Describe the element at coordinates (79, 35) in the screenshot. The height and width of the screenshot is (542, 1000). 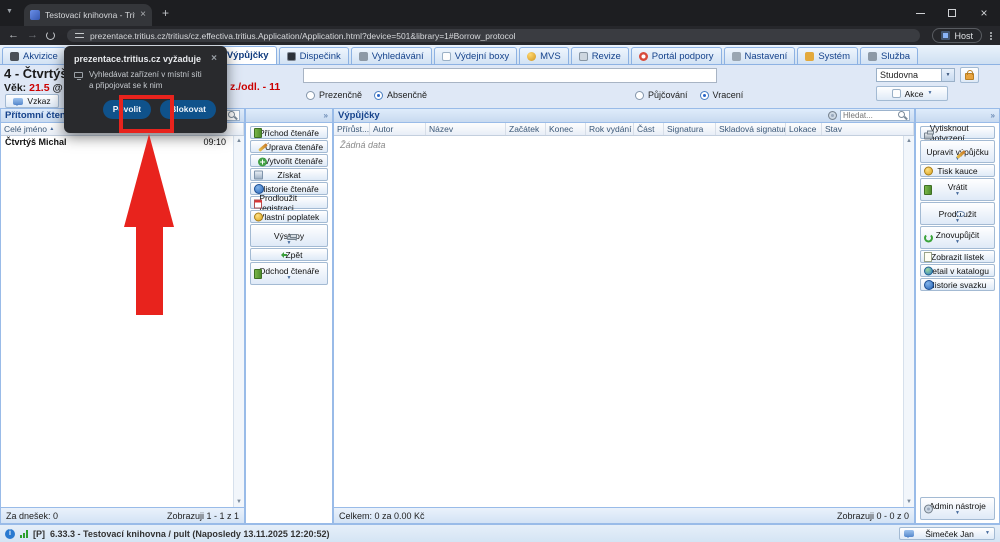
I see `site-settings-icon` at that location.